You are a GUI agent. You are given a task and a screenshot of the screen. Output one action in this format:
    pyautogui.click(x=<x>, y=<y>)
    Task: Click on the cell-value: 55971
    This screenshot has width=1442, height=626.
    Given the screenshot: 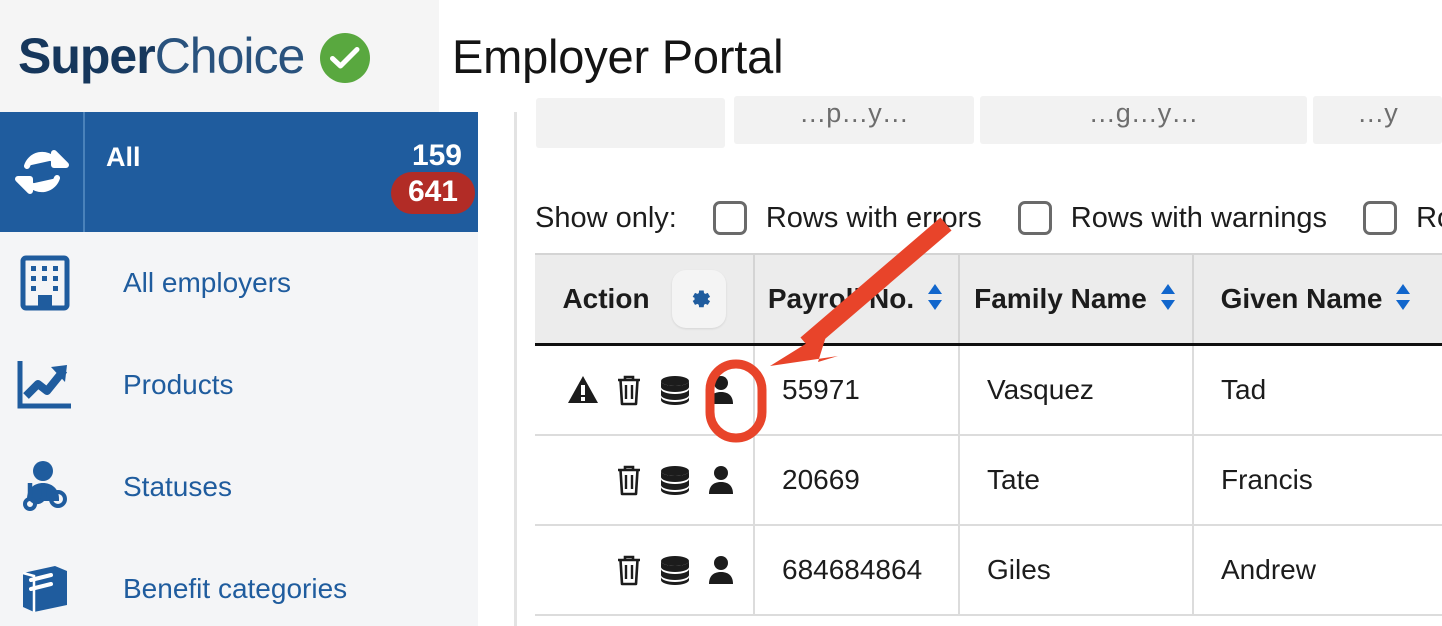 What is the action you would take?
    pyautogui.click(x=821, y=389)
    